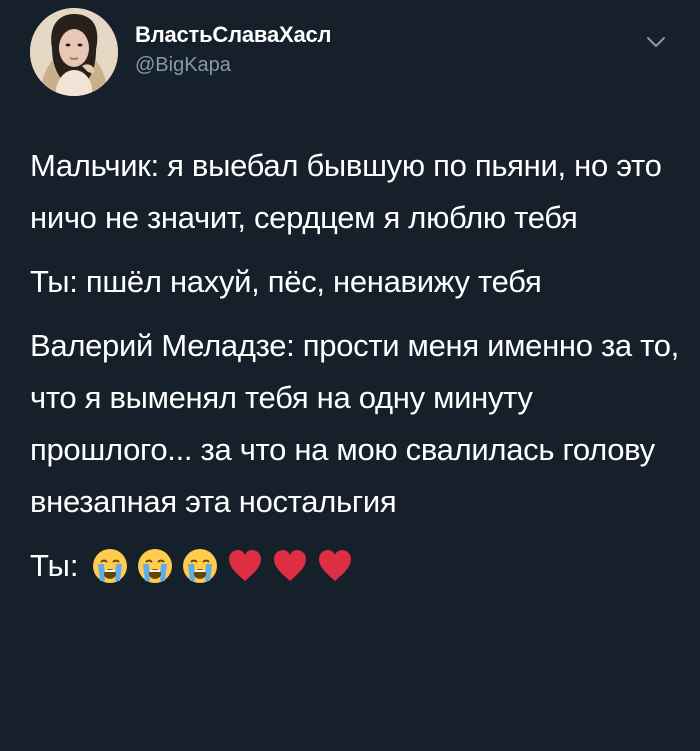  Describe the element at coordinates (355, 53) in the screenshot. I see `tweet-header: ВластьСлаваХасл @BigKapa` at that location.